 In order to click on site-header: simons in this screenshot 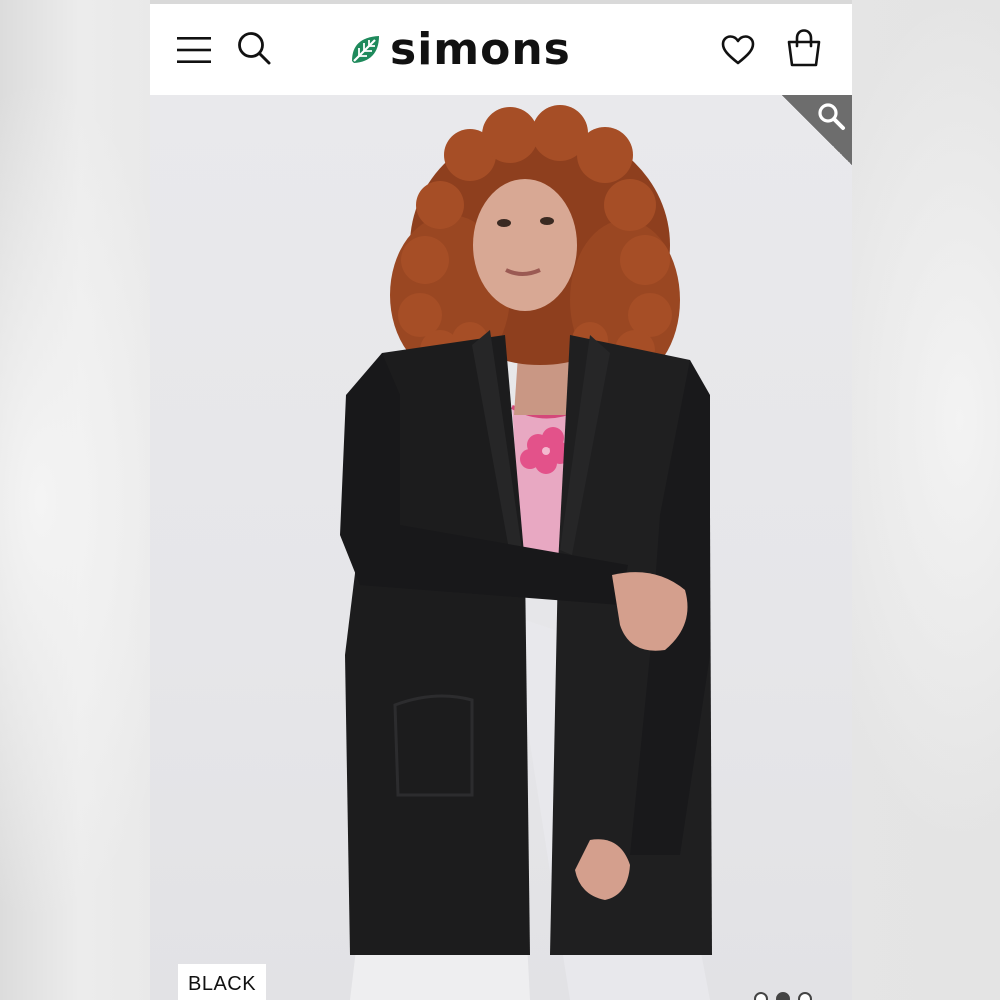, I will do `click(501, 49)`.